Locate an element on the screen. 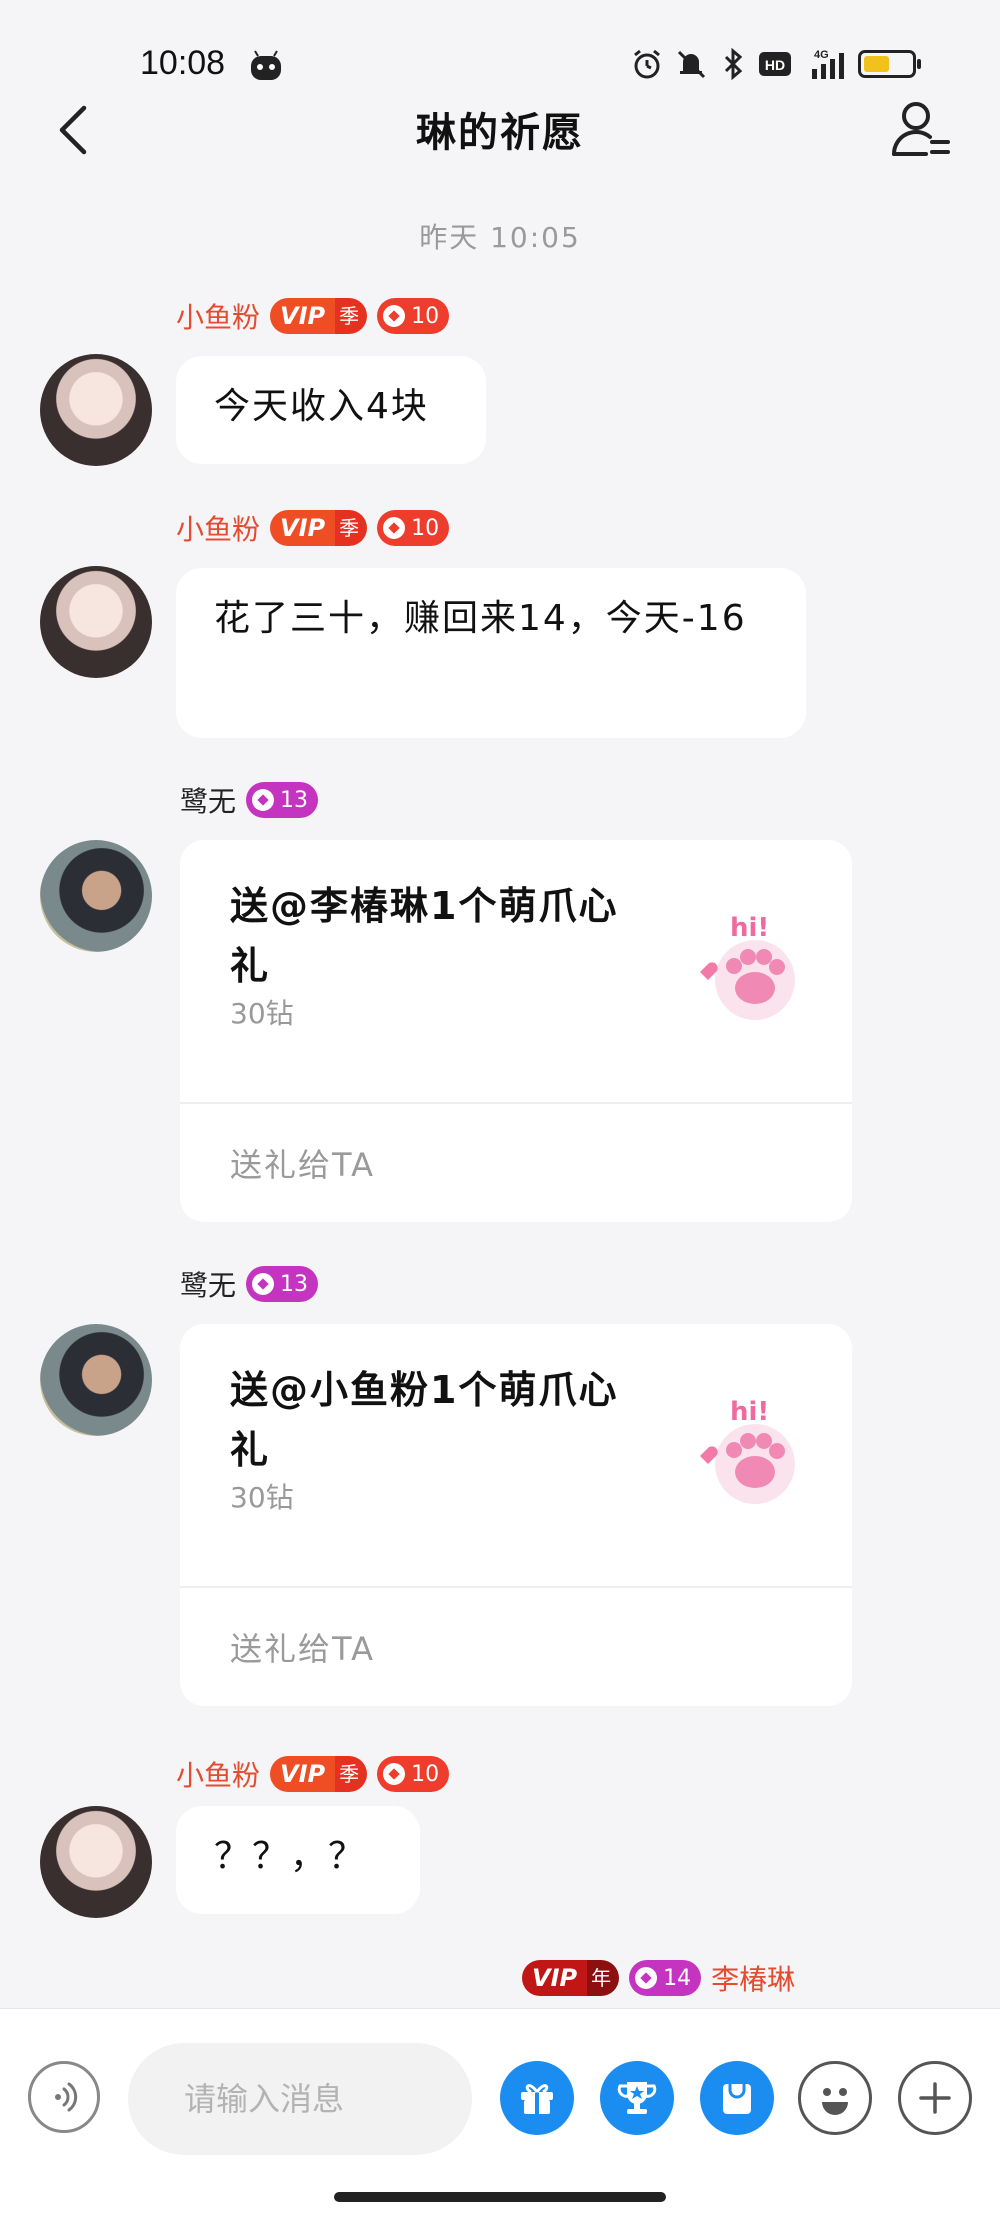 The image size is (1000, 2223). trophy-button is located at coordinates (637, 2098).